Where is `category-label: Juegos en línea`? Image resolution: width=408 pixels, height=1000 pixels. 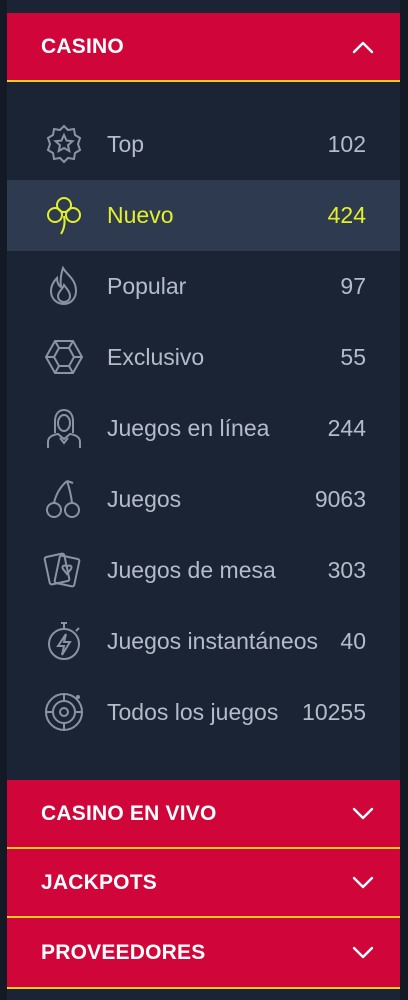
category-label: Juegos en línea is located at coordinates (188, 428).